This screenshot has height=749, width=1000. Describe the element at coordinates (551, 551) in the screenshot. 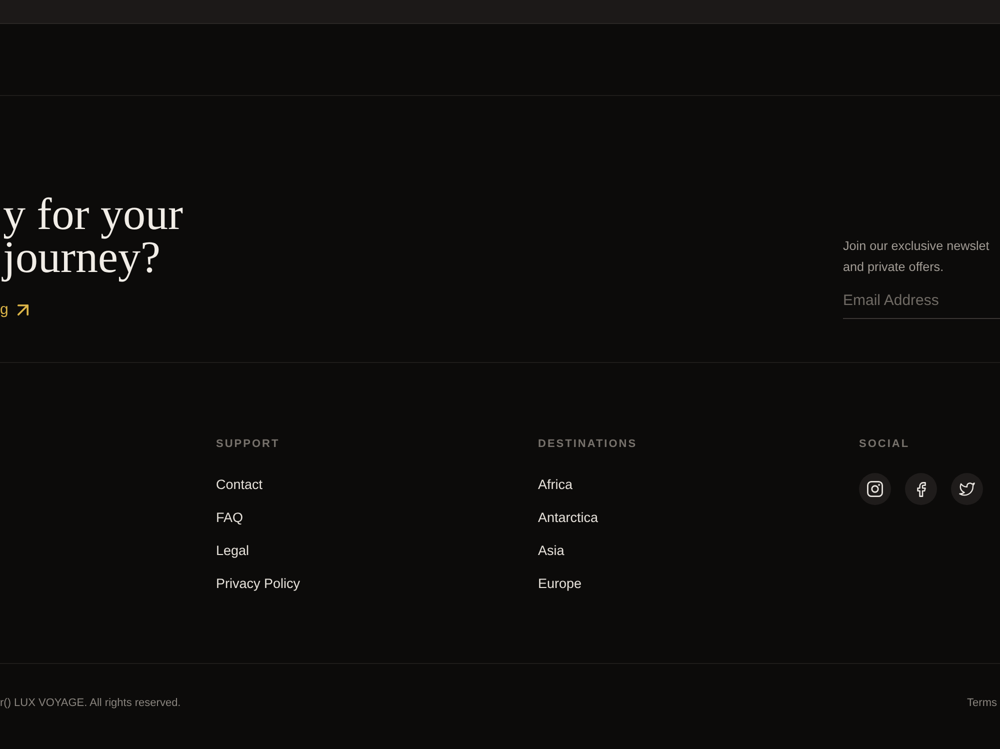

I see `footer-link: Asia` at that location.